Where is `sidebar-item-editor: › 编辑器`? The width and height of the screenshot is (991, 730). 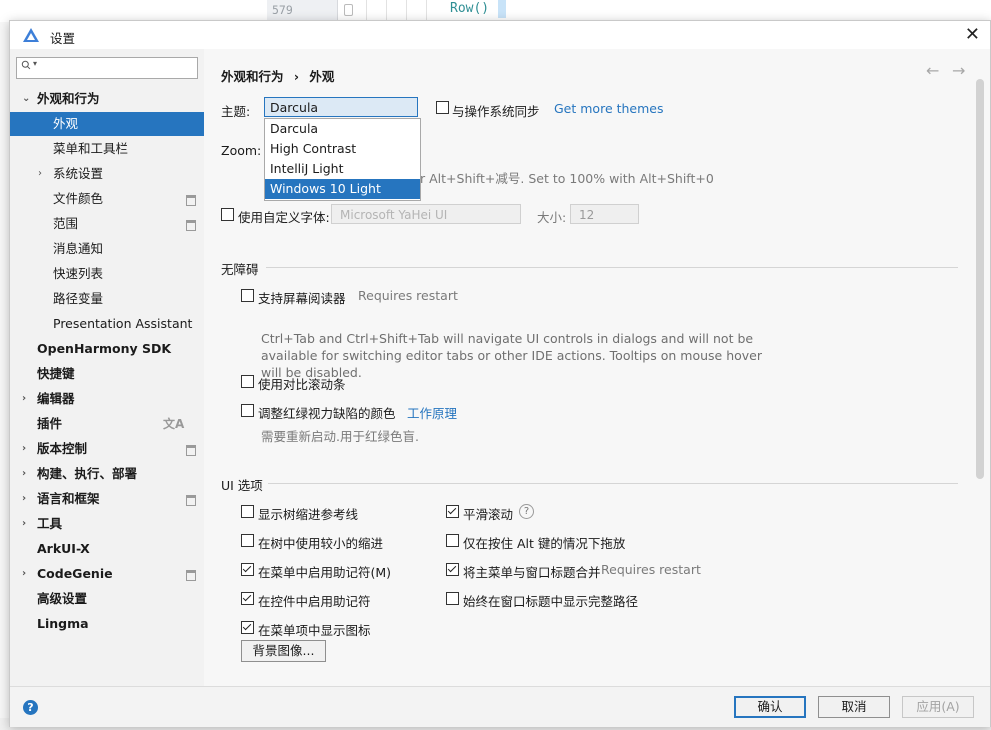
sidebar-item-editor: › 编辑器 is located at coordinates (107, 399).